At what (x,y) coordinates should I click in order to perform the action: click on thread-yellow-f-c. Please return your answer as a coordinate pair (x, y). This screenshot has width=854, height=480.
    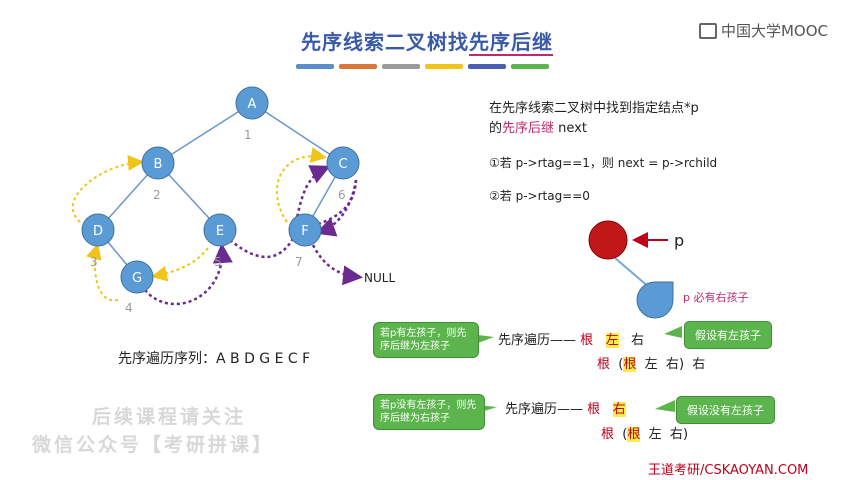
    Looking at the image, I should click on (301, 185).